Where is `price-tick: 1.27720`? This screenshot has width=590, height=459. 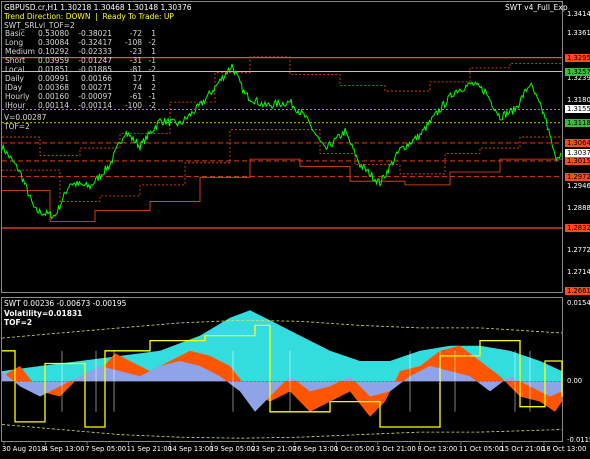 price-tick: 1.27720 is located at coordinates (578, 250).